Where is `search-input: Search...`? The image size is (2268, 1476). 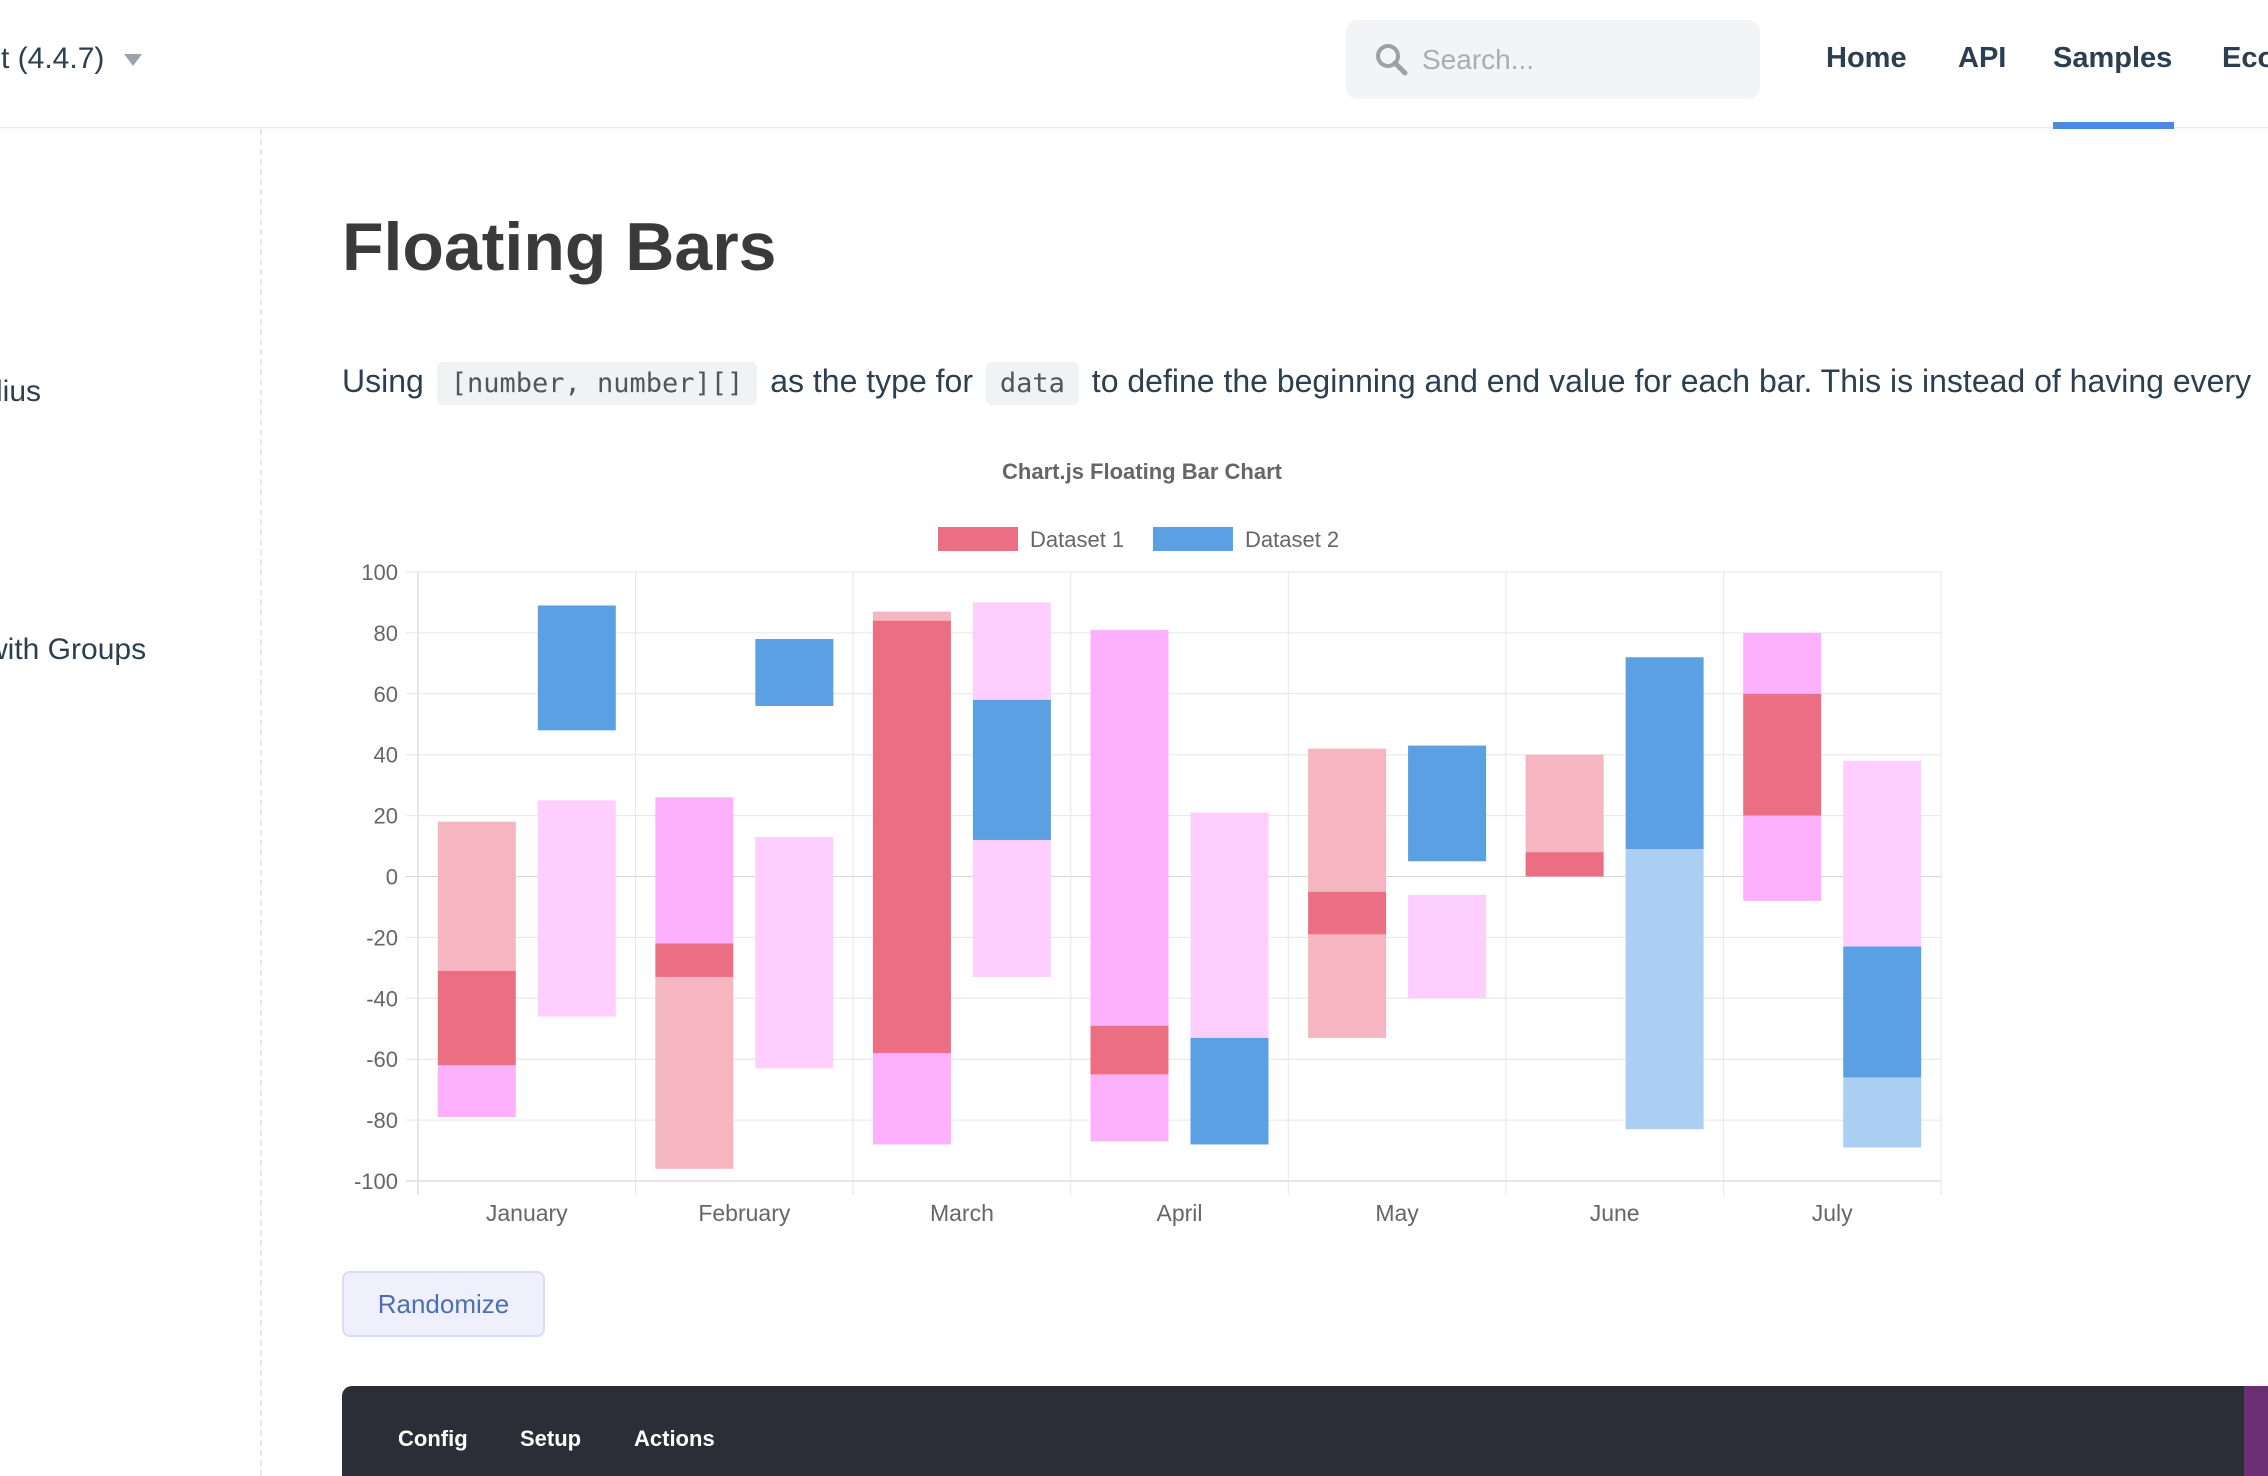
search-input: Search... is located at coordinates (1478, 60).